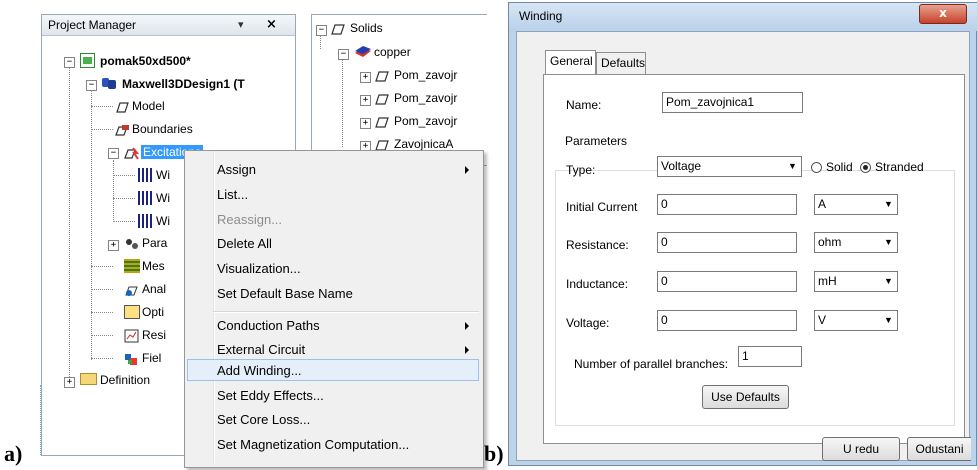 The image size is (977, 470). I want to click on name-field: Pom_zavojnica1, so click(732, 102).